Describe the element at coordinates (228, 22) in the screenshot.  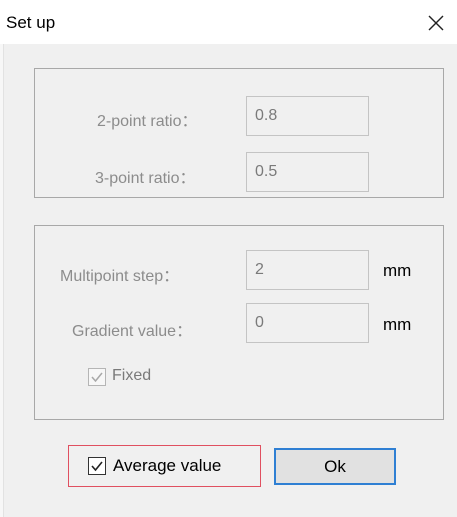
I see `title-bar: Set up` at that location.